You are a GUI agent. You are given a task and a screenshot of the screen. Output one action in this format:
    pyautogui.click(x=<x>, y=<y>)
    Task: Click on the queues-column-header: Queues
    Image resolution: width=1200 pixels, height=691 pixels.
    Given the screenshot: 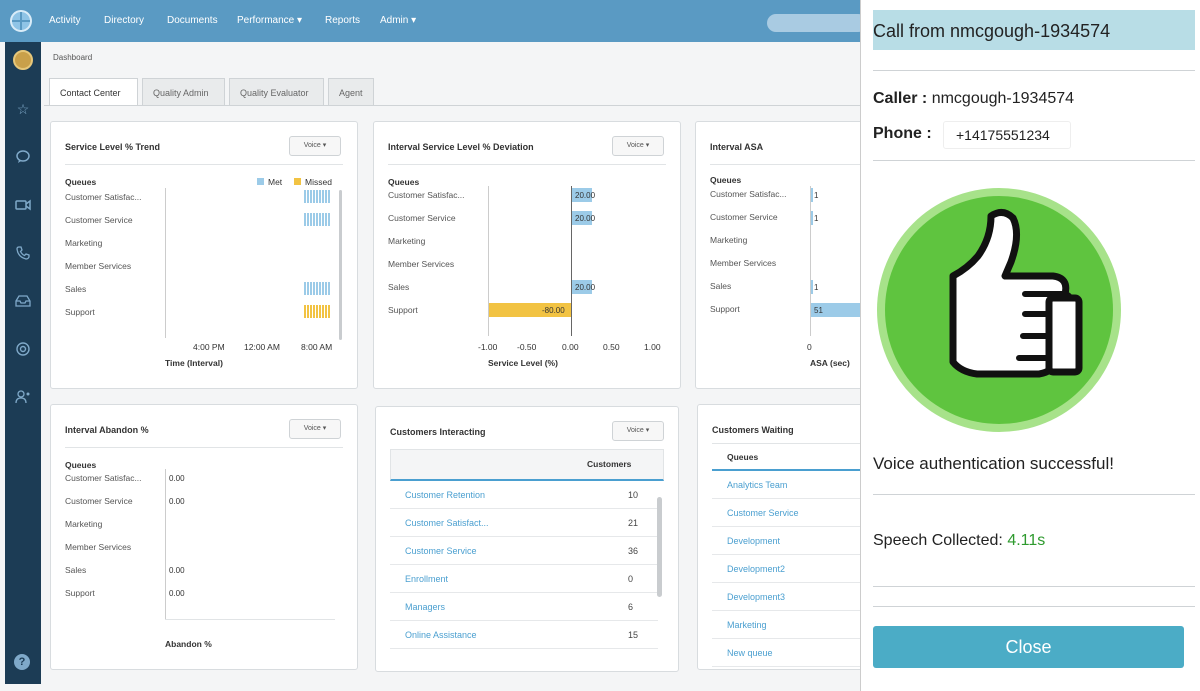 What is the action you would take?
    pyautogui.click(x=742, y=457)
    